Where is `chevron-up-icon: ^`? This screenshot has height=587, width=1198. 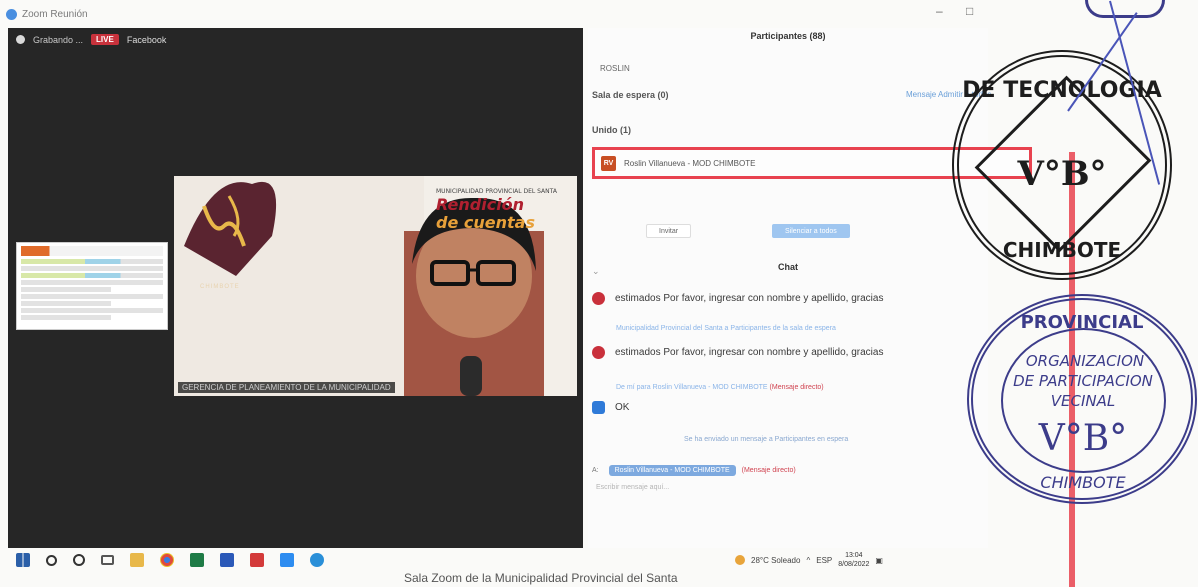 chevron-up-icon: ^ is located at coordinates (808, 560).